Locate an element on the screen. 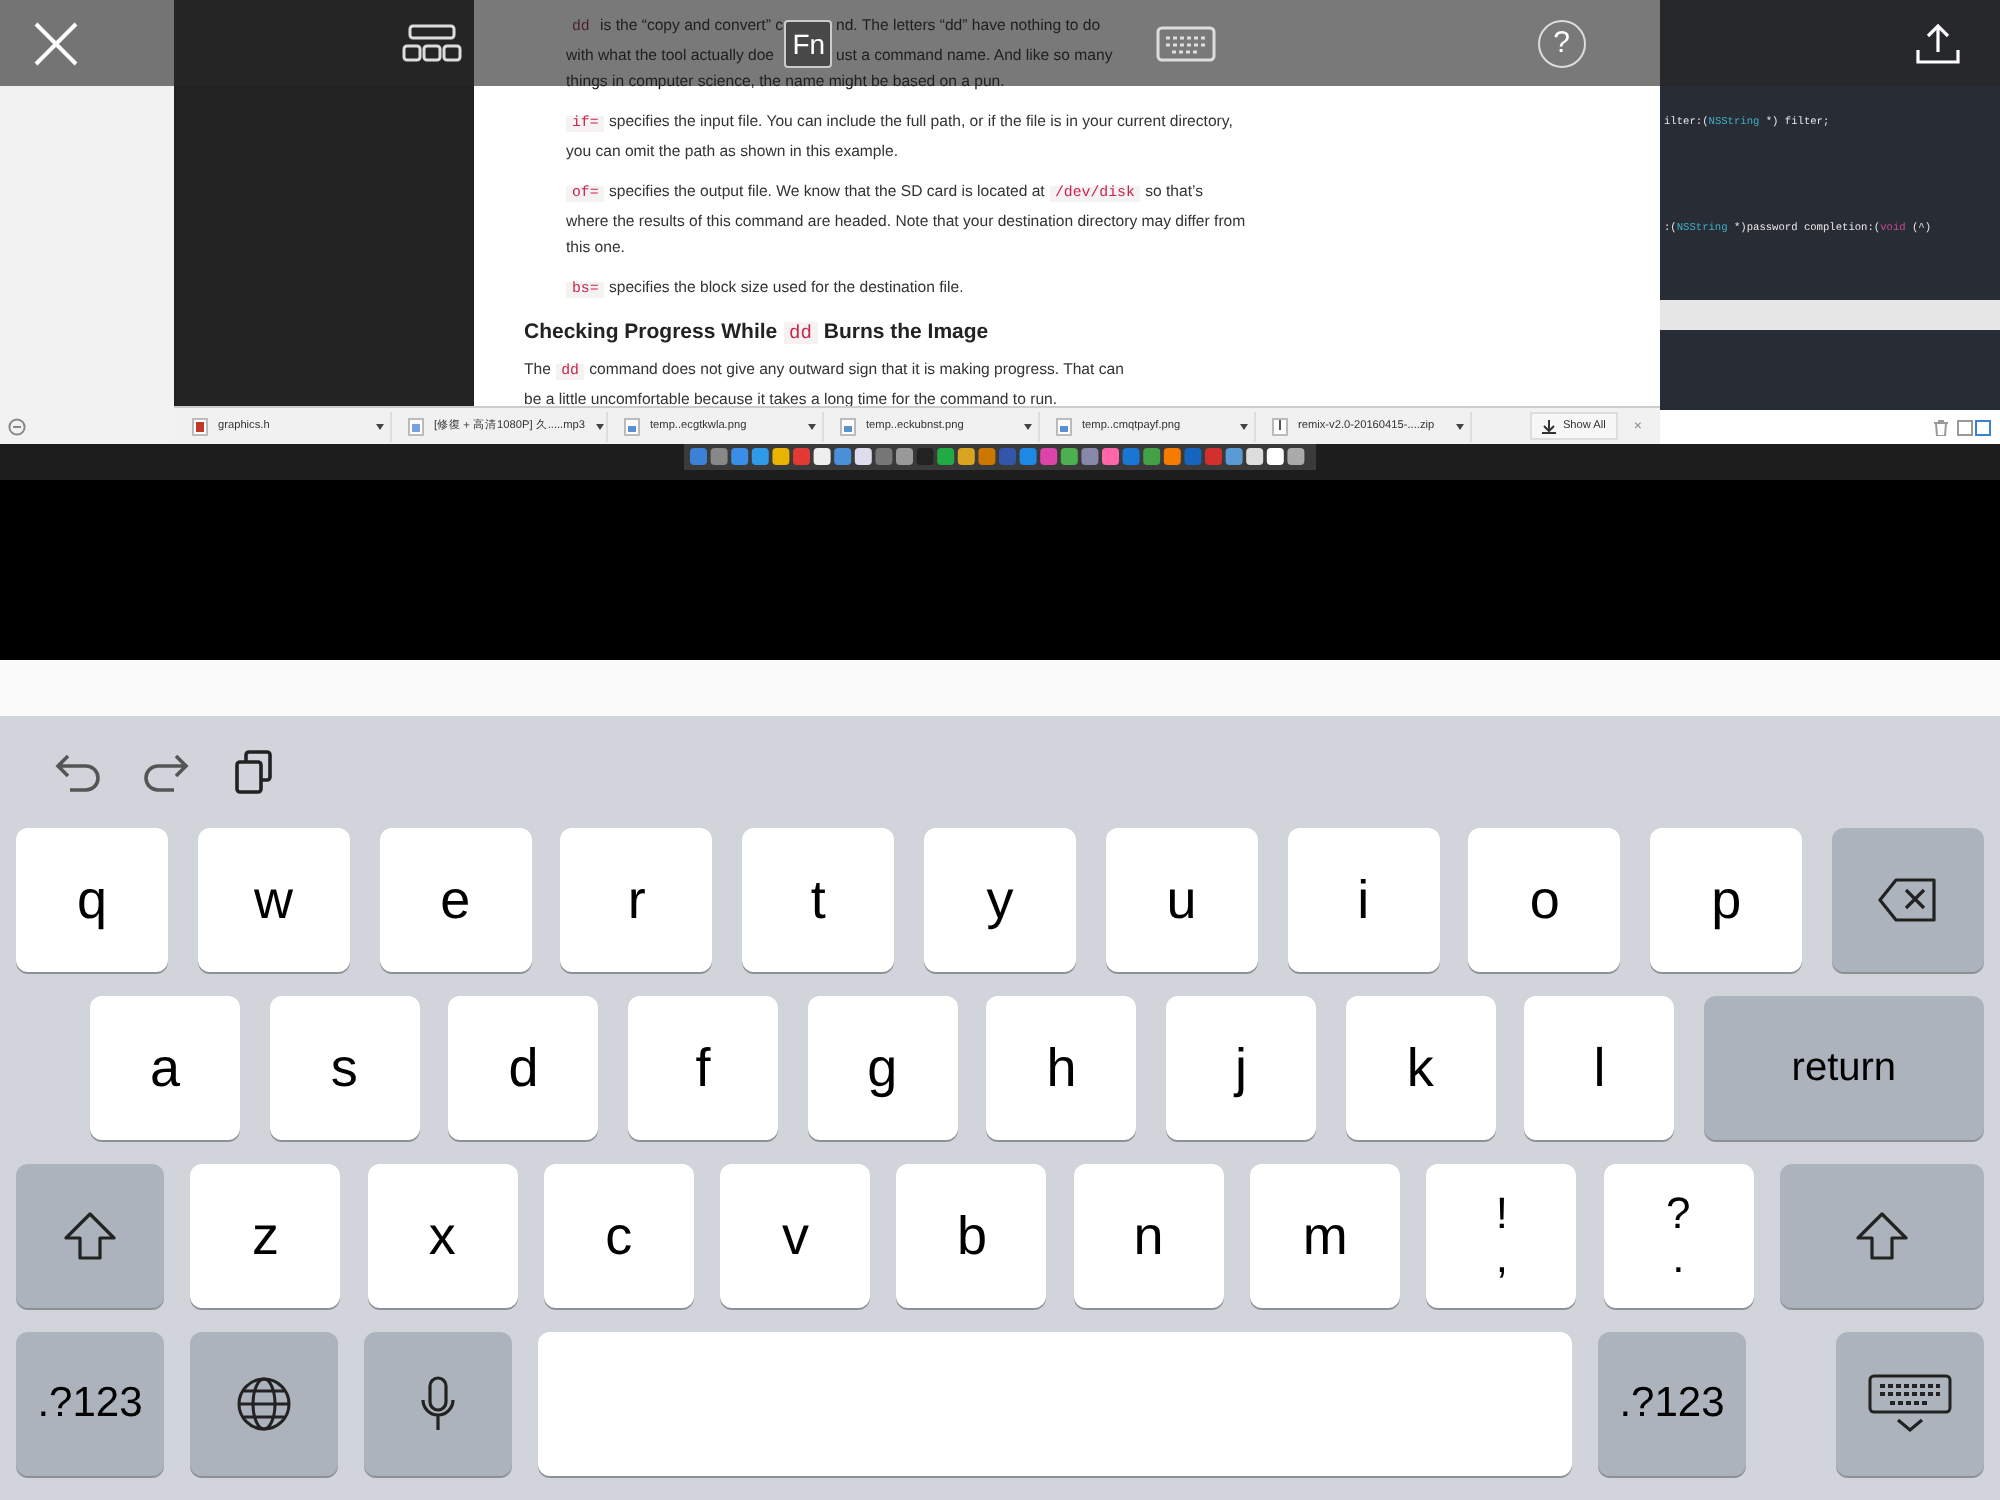  layout-icon is located at coordinates (432, 43).